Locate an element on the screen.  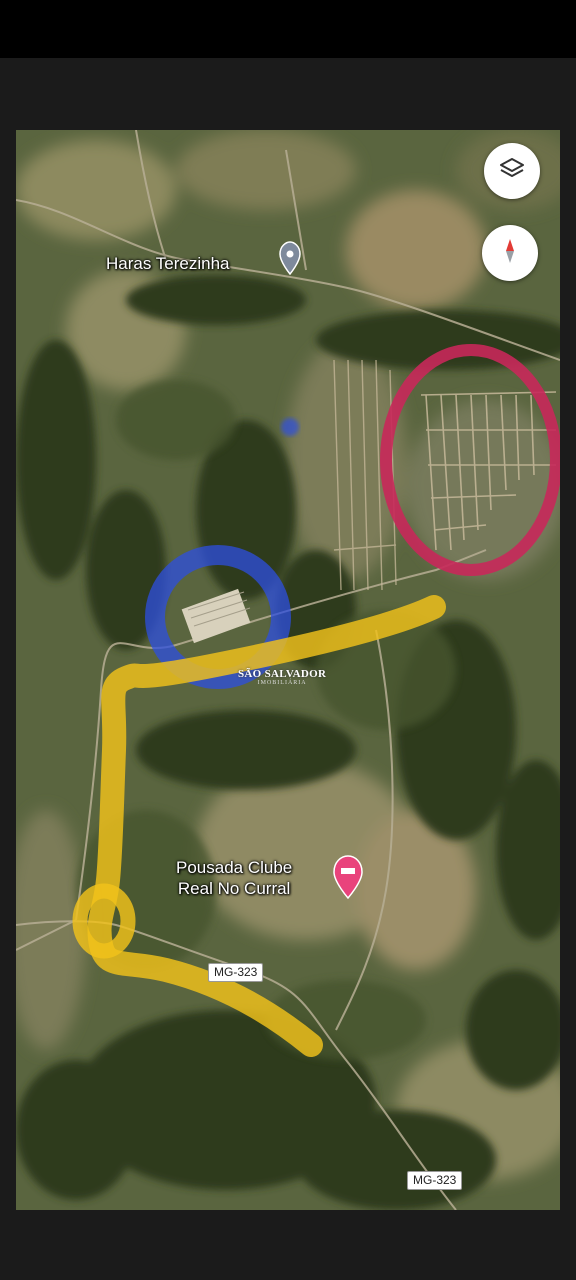
compass-icon is located at coordinates (510, 253).